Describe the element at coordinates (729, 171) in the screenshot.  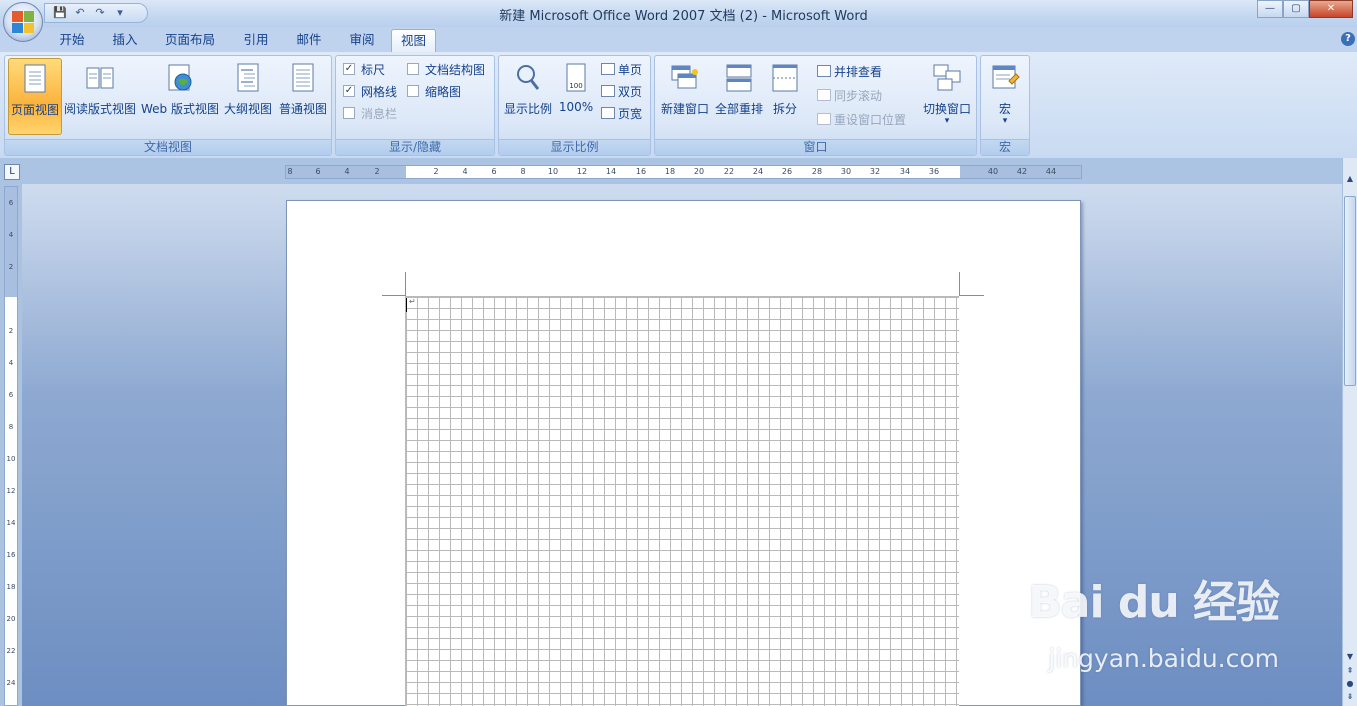
I see `ruler-h-tick-label: 22` at that location.